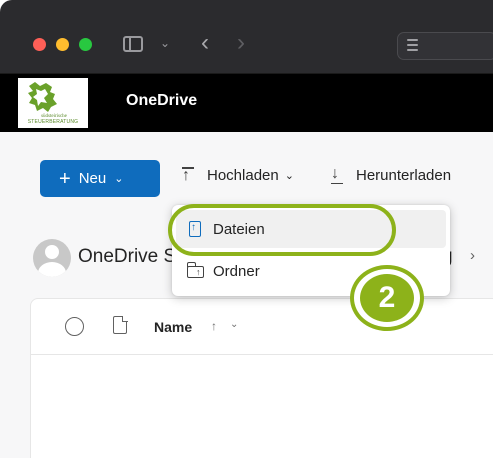 This screenshot has width=493, height=458. I want to click on folder-upload-icon, so click(195, 270).